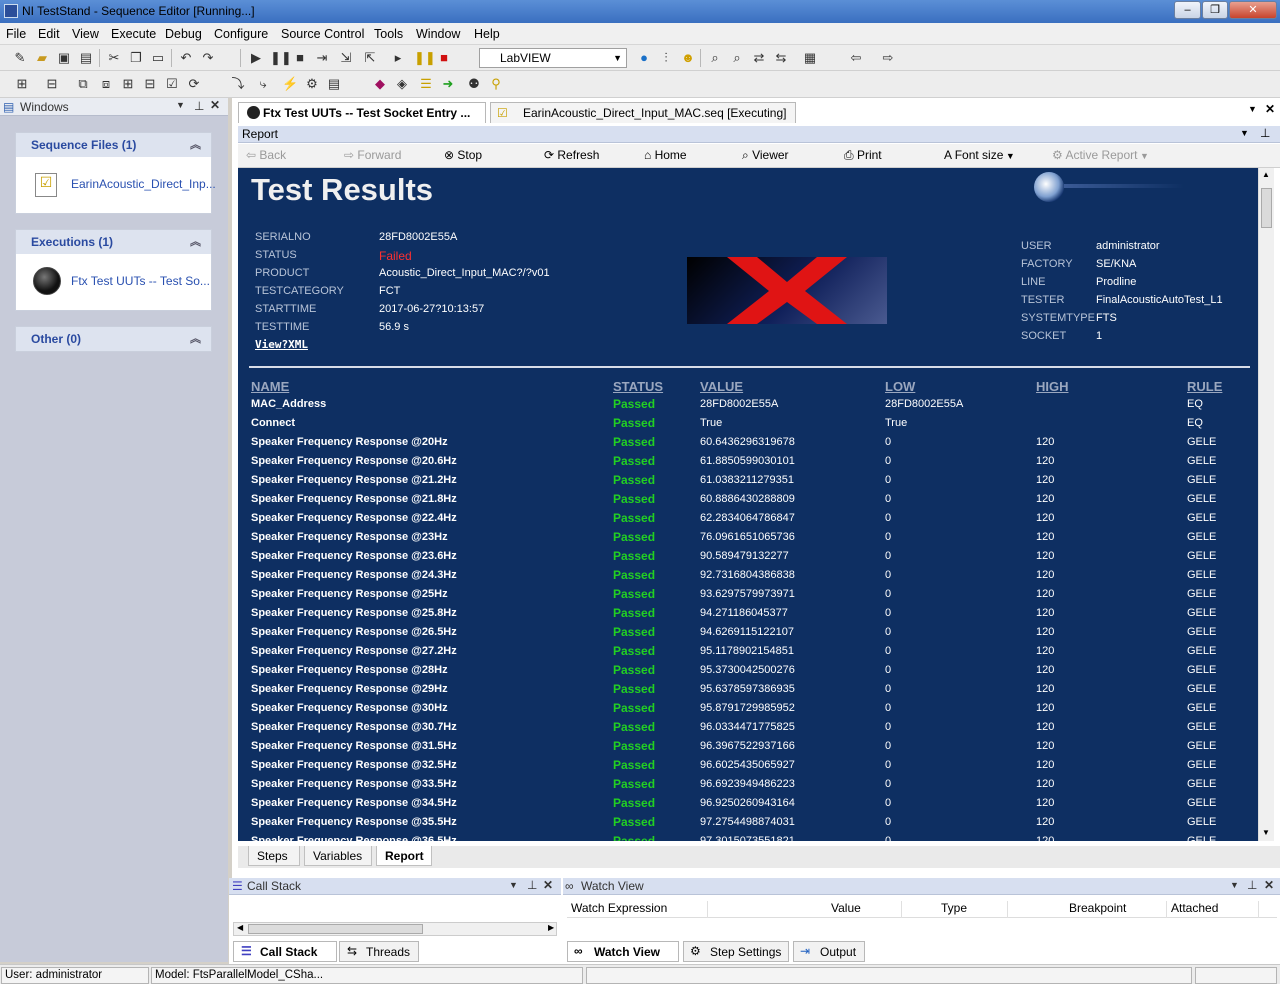  Describe the element at coordinates (379, 951) in the screenshot. I see `tab-threads: ⇆ Threads` at that location.